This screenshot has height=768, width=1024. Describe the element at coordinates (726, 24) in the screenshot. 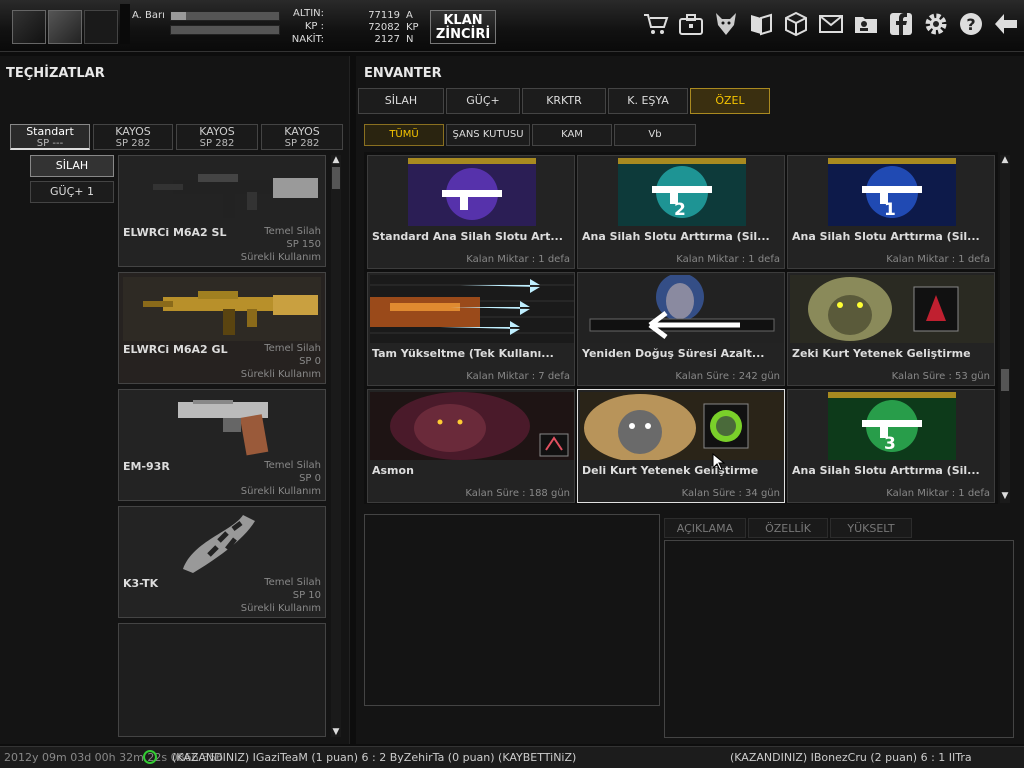

I see `wolf-icon` at that location.